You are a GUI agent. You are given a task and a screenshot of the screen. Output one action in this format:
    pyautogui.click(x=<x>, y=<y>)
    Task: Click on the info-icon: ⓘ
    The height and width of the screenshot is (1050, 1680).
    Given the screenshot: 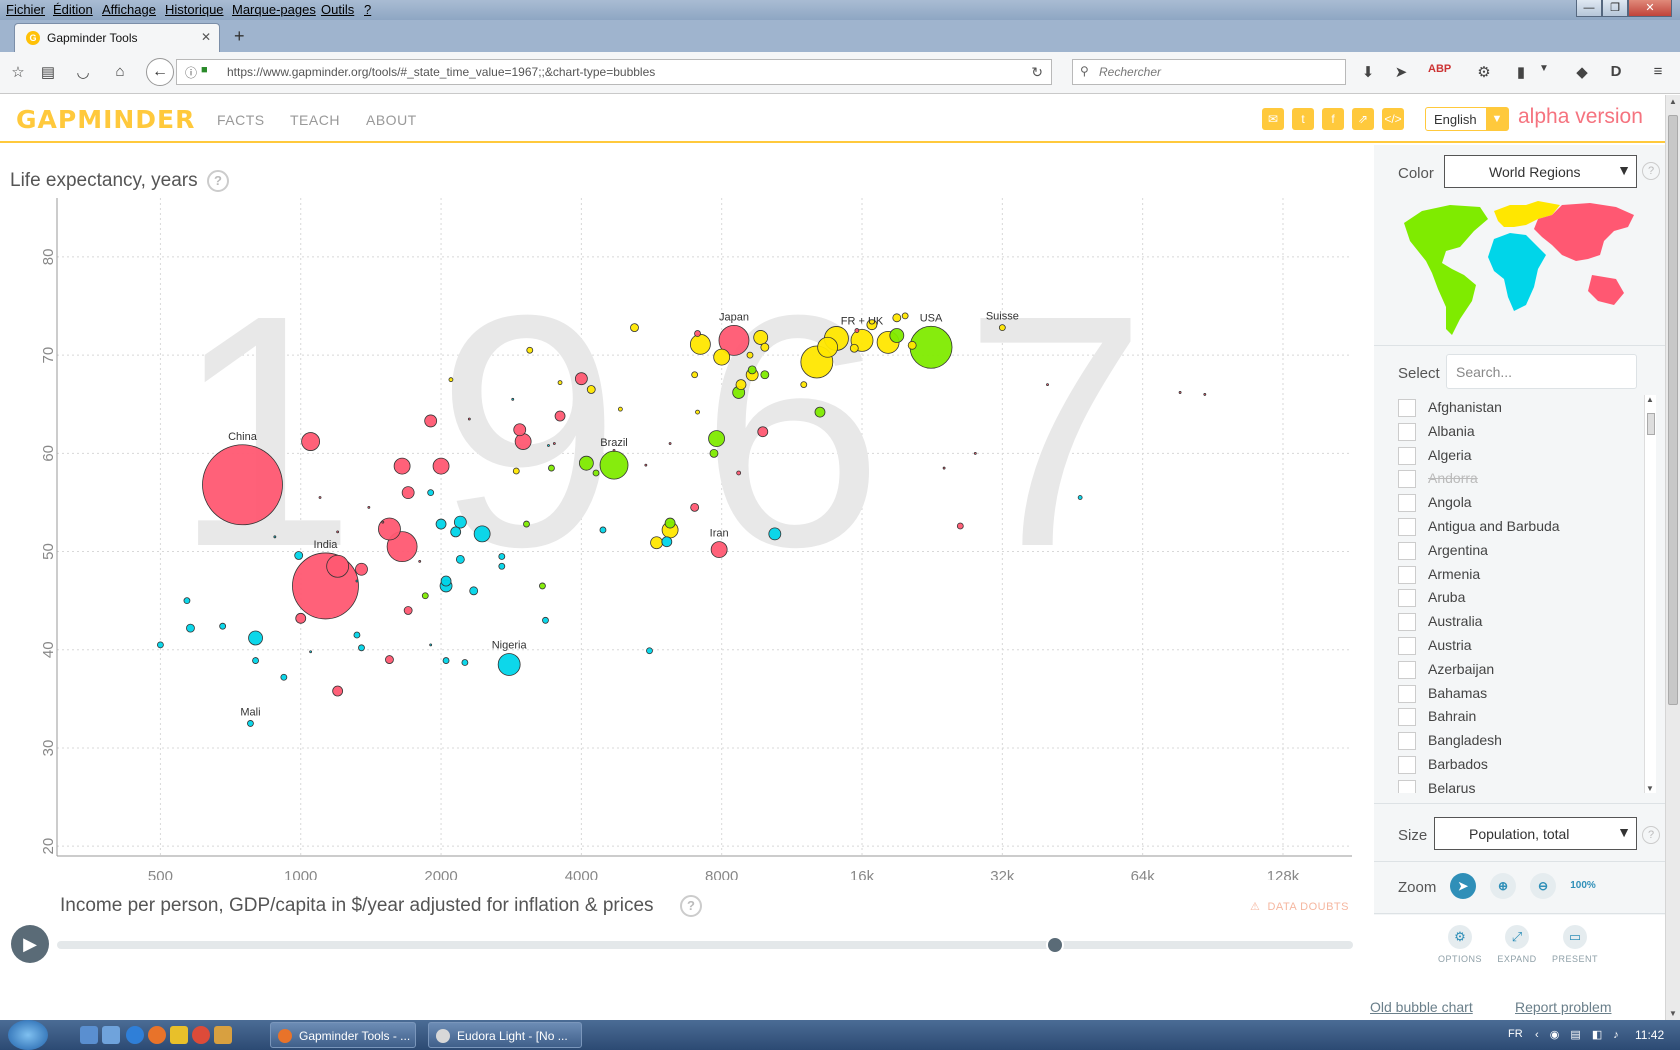 What is the action you would take?
    pyautogui.click(x=191, y=72)
    